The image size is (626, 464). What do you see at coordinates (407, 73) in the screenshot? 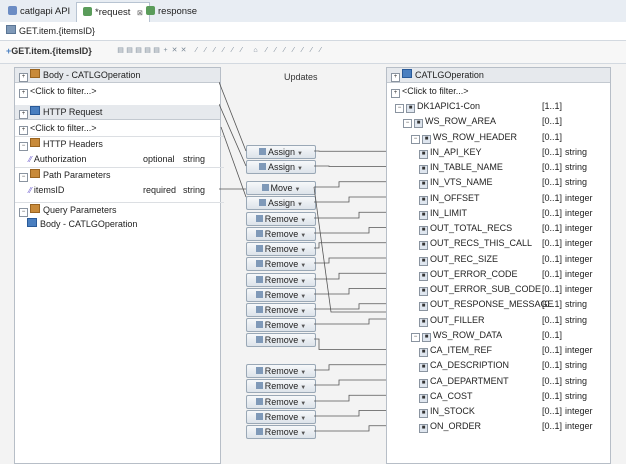
I see `operation-icon` at bounding box center [407, 73].